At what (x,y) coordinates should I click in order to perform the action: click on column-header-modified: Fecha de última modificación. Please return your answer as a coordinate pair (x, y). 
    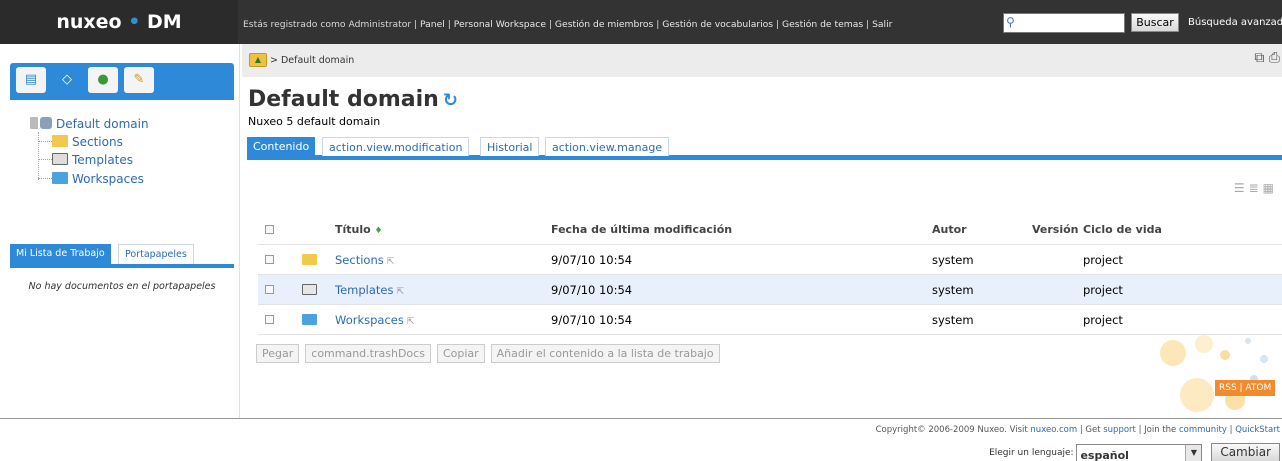
    Looking at the image, I should click on (641, 230).